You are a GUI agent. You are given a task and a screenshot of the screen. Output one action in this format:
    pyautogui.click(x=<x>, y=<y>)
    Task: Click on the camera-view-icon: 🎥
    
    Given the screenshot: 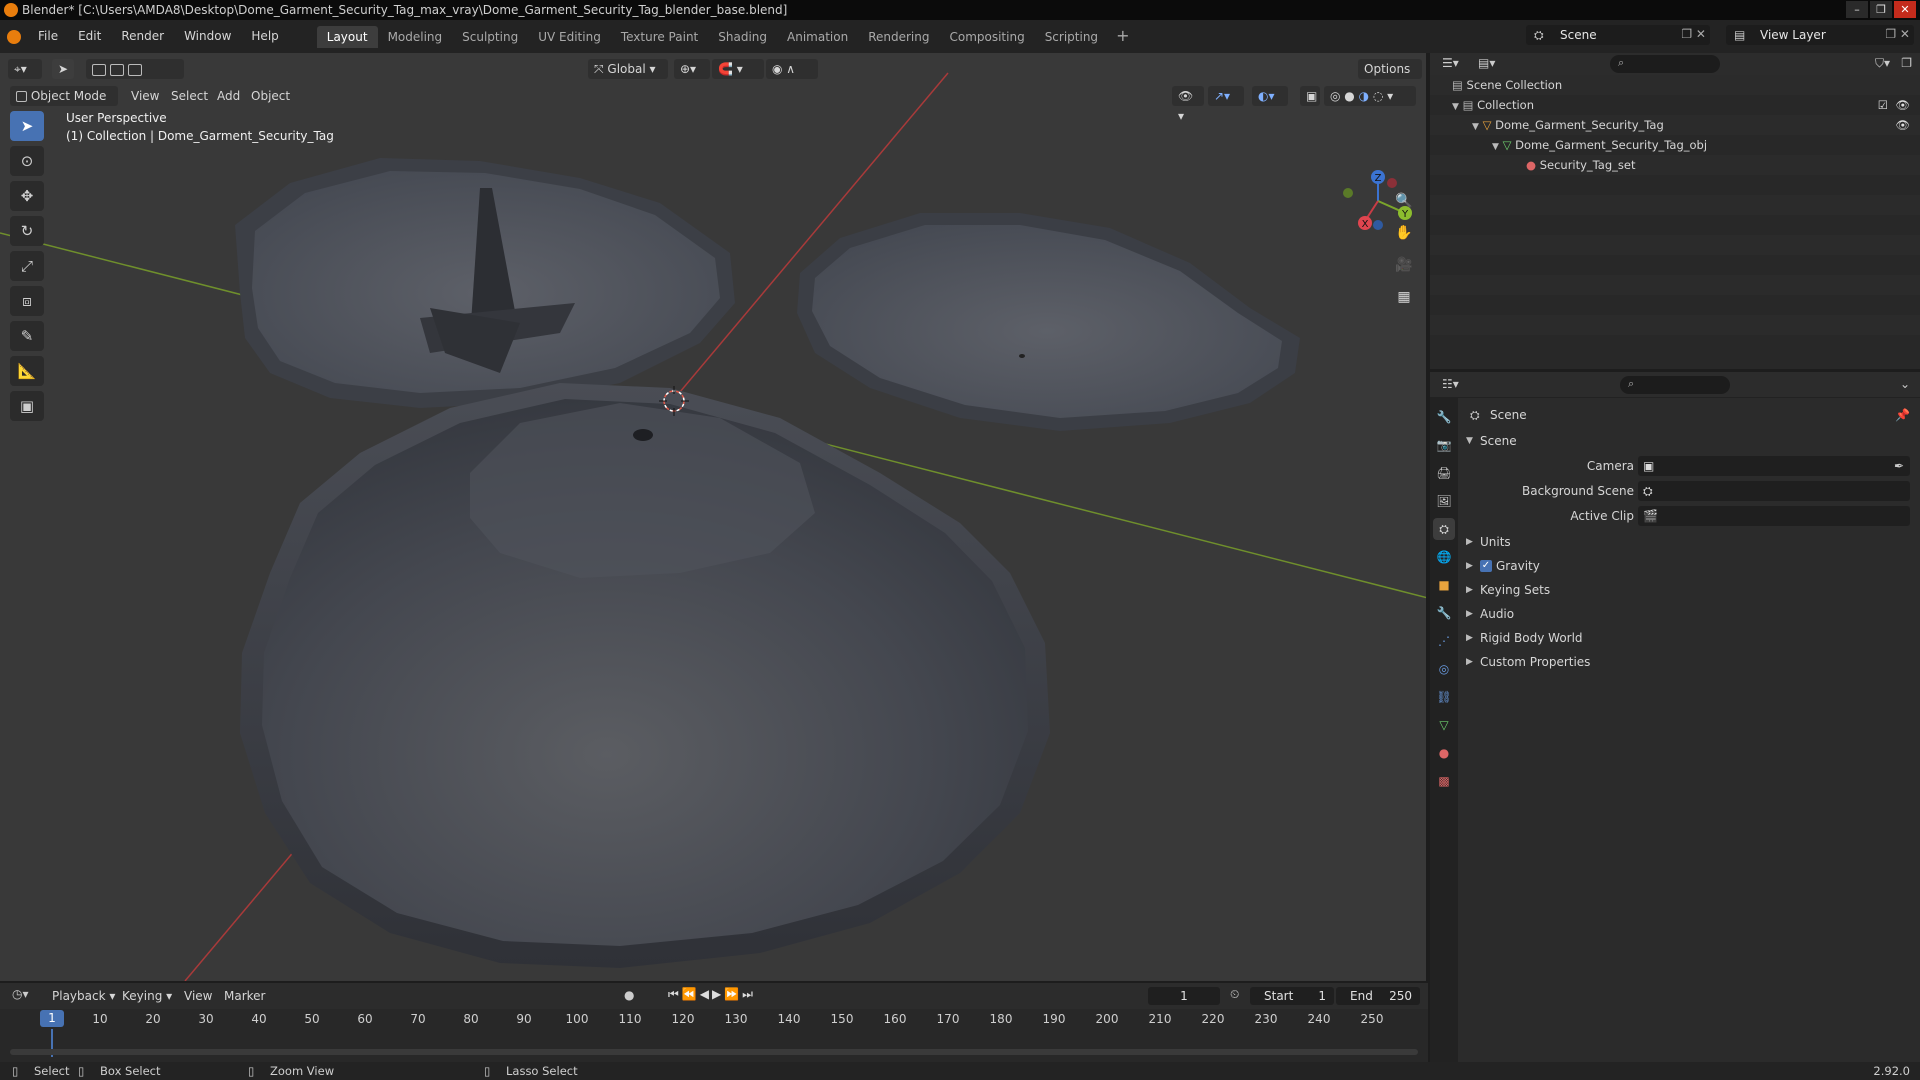 What is the action you would take?
    pyautogui.click(x=1404, y=268)
    